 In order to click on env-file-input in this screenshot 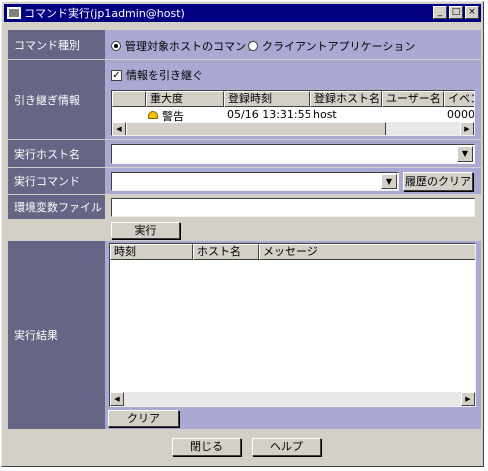, I will do `click(293, 207)`.